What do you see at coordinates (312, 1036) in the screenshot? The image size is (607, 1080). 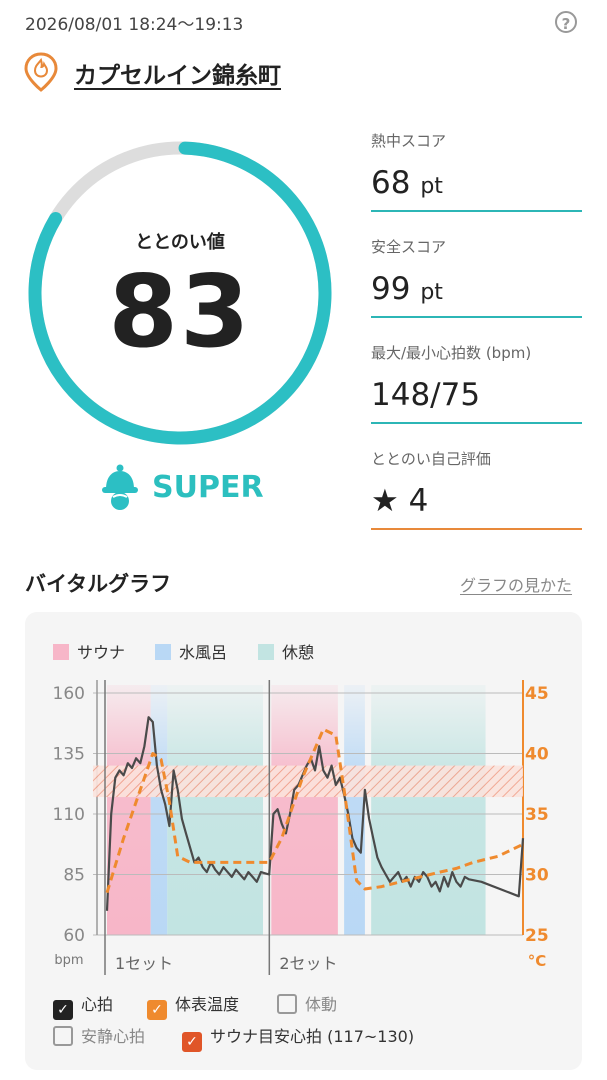 I see `checkbox-label: サウナ目安心拍 (117~130)` at bounding box center [312, 1036].